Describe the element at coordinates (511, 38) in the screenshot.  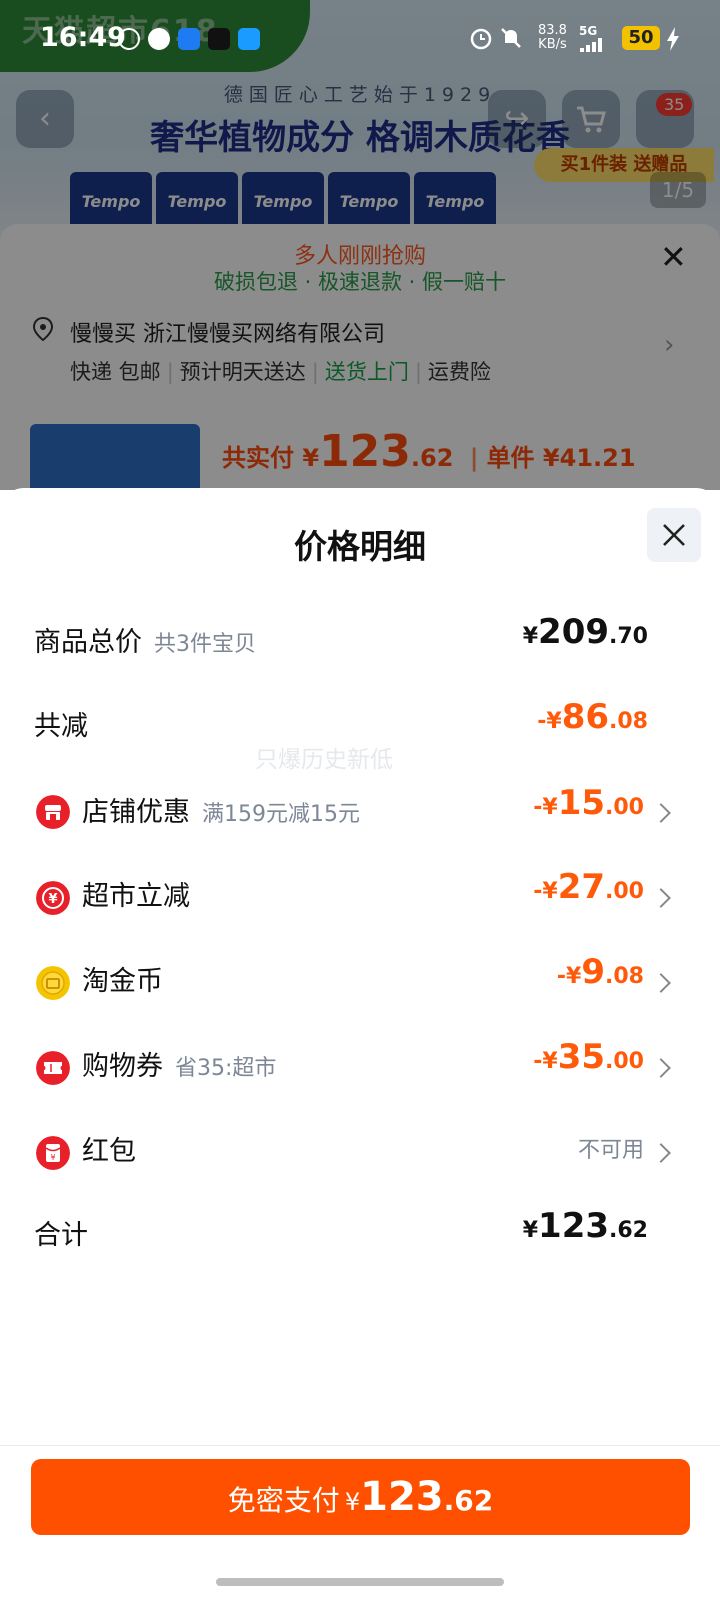
I see `mute-icon` at that location.